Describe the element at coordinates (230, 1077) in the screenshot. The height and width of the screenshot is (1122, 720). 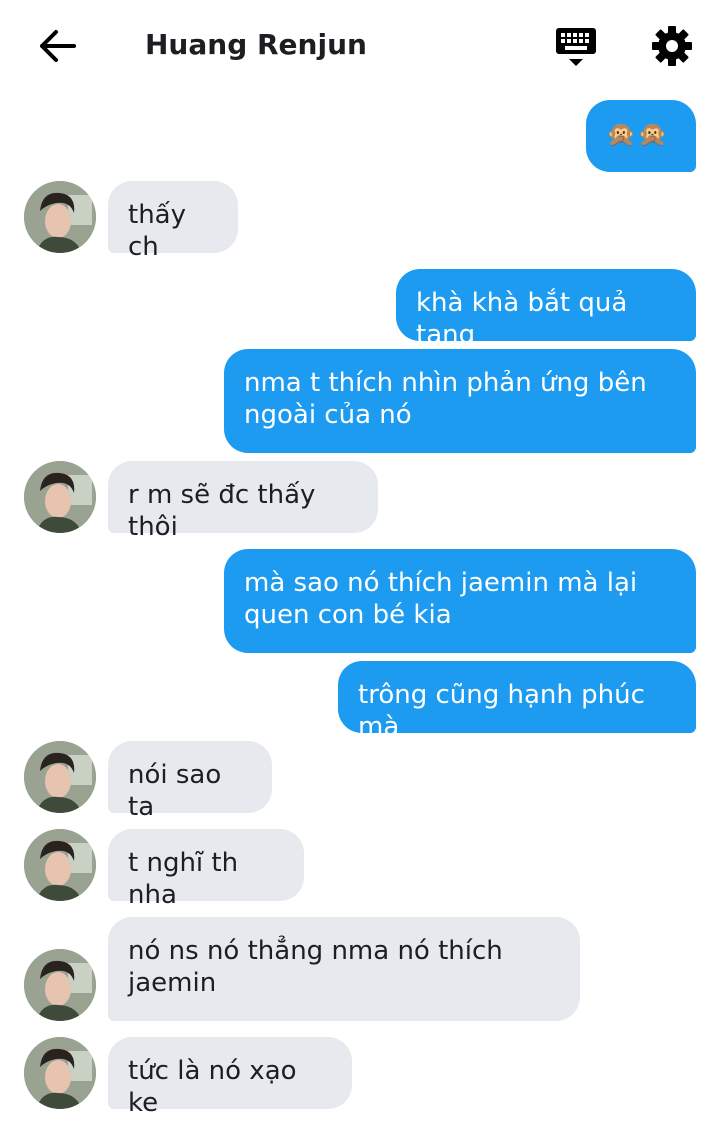
I see `message-bubble: tức là nó xạo ke` at that location.